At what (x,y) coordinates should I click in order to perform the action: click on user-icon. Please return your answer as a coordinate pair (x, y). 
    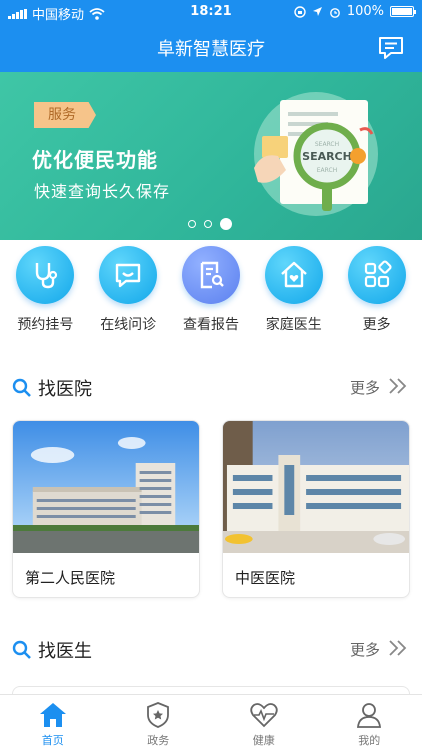
    Looking at the image, I should click on (369, 715).